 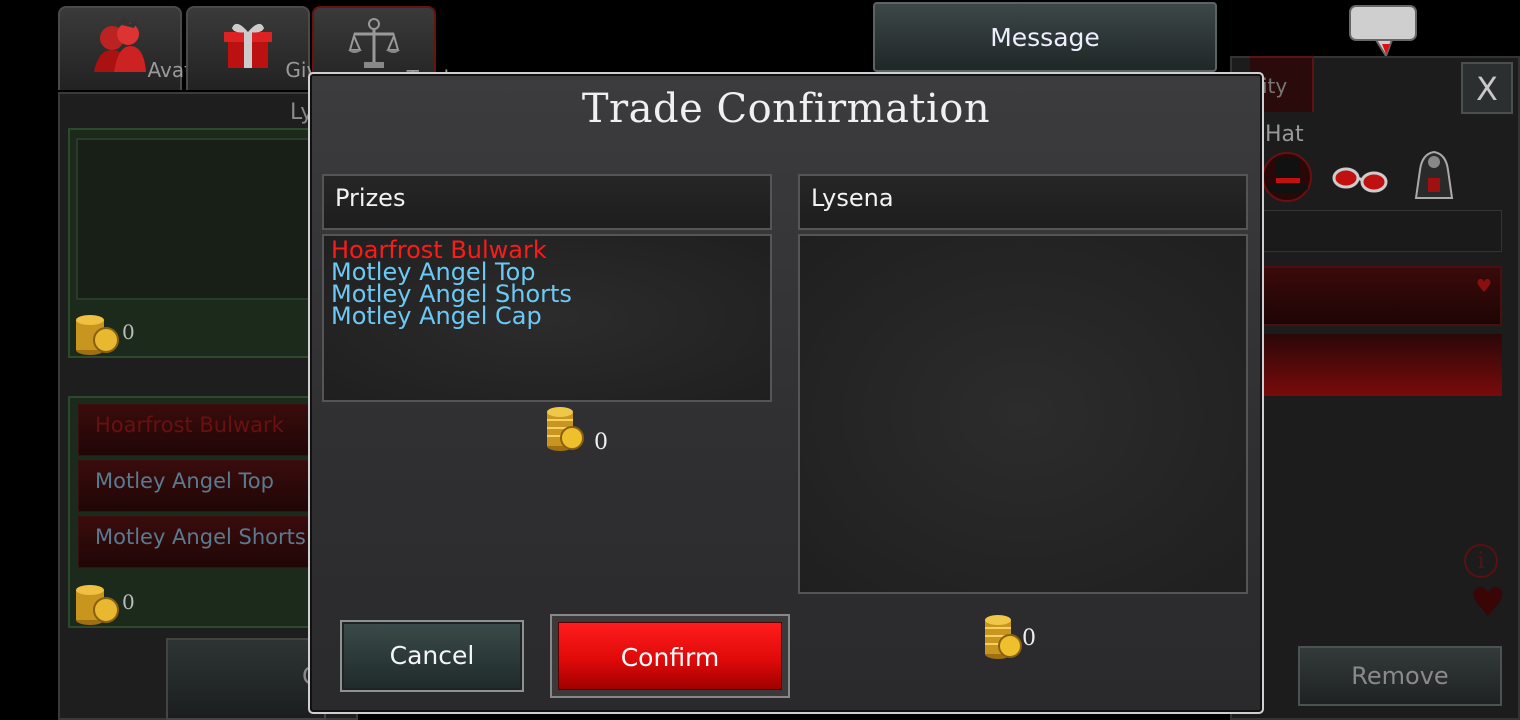 What do you see at coordinates (436, 316) in the screenshot?
I see `list-item: Motley Angel Cap` at bounding box center [436, 316].